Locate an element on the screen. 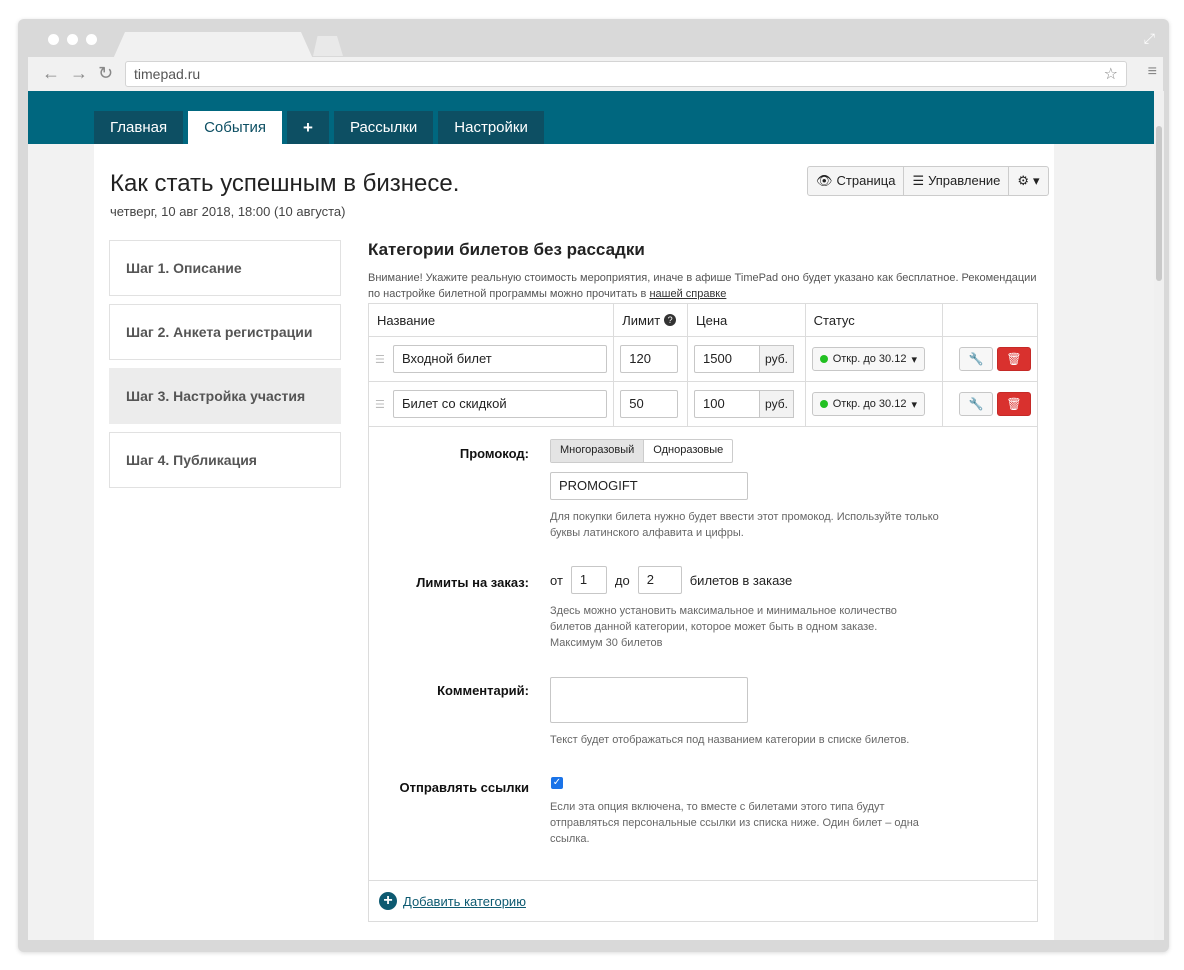 The width and height of the screenshot is (1184, 970). limit-max-input: 2 is located at coordinates (659, 580).